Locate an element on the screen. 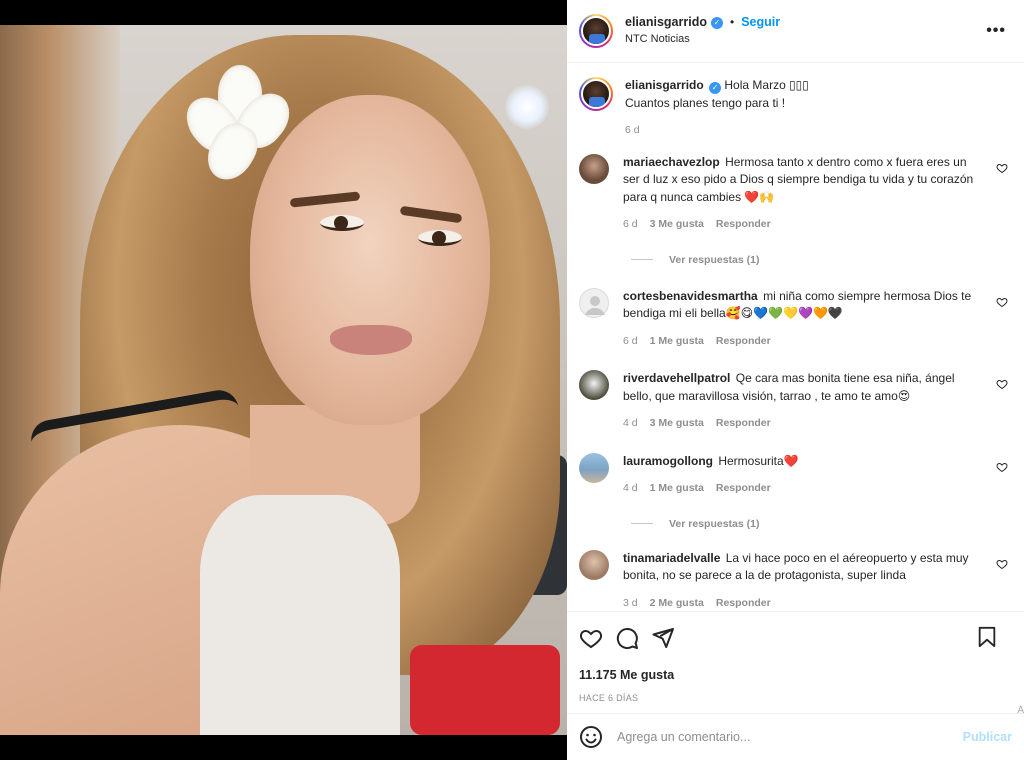 The image size is (1024, 760). image-top is located at coordinates (300, 615).